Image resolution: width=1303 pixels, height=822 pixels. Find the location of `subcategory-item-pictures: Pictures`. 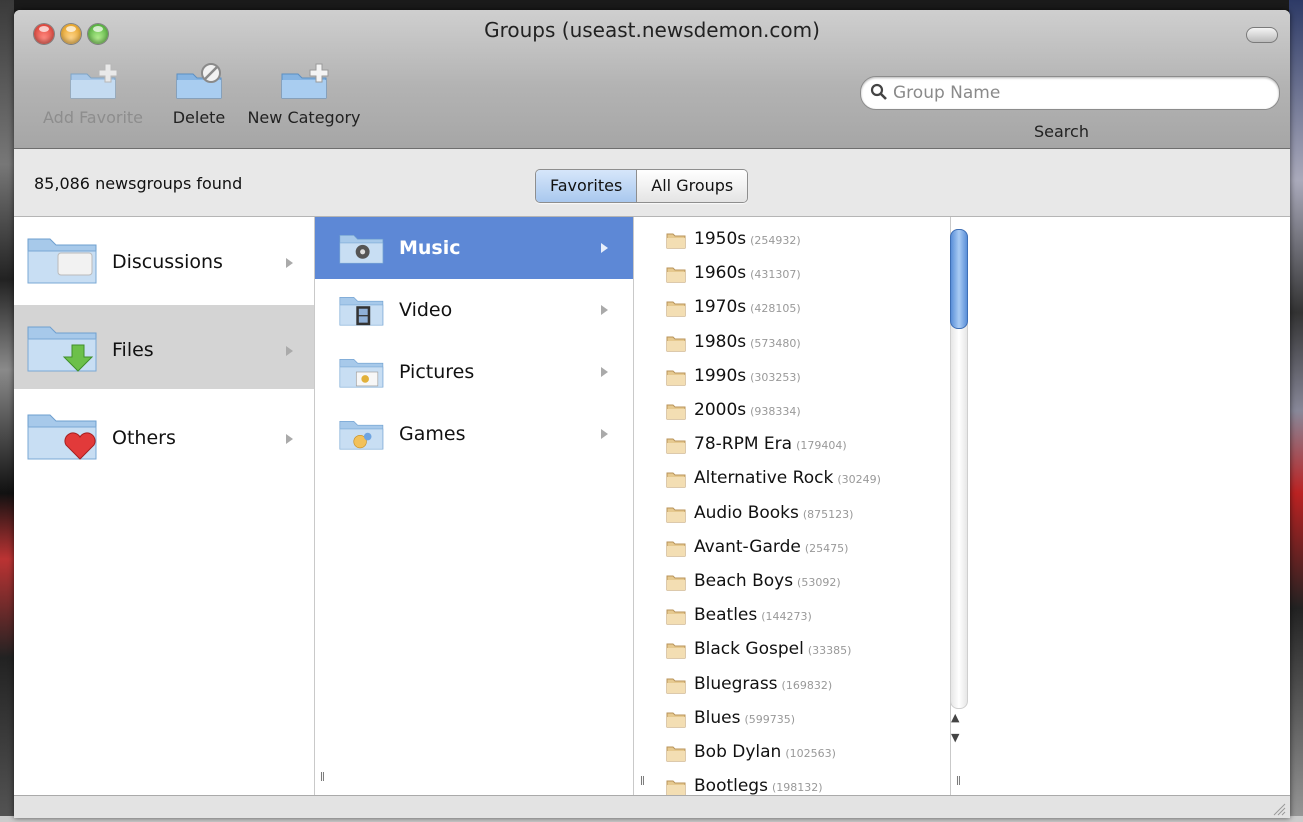

subcategory-item-pictures: Pictures is located at coordinates (474, 372).